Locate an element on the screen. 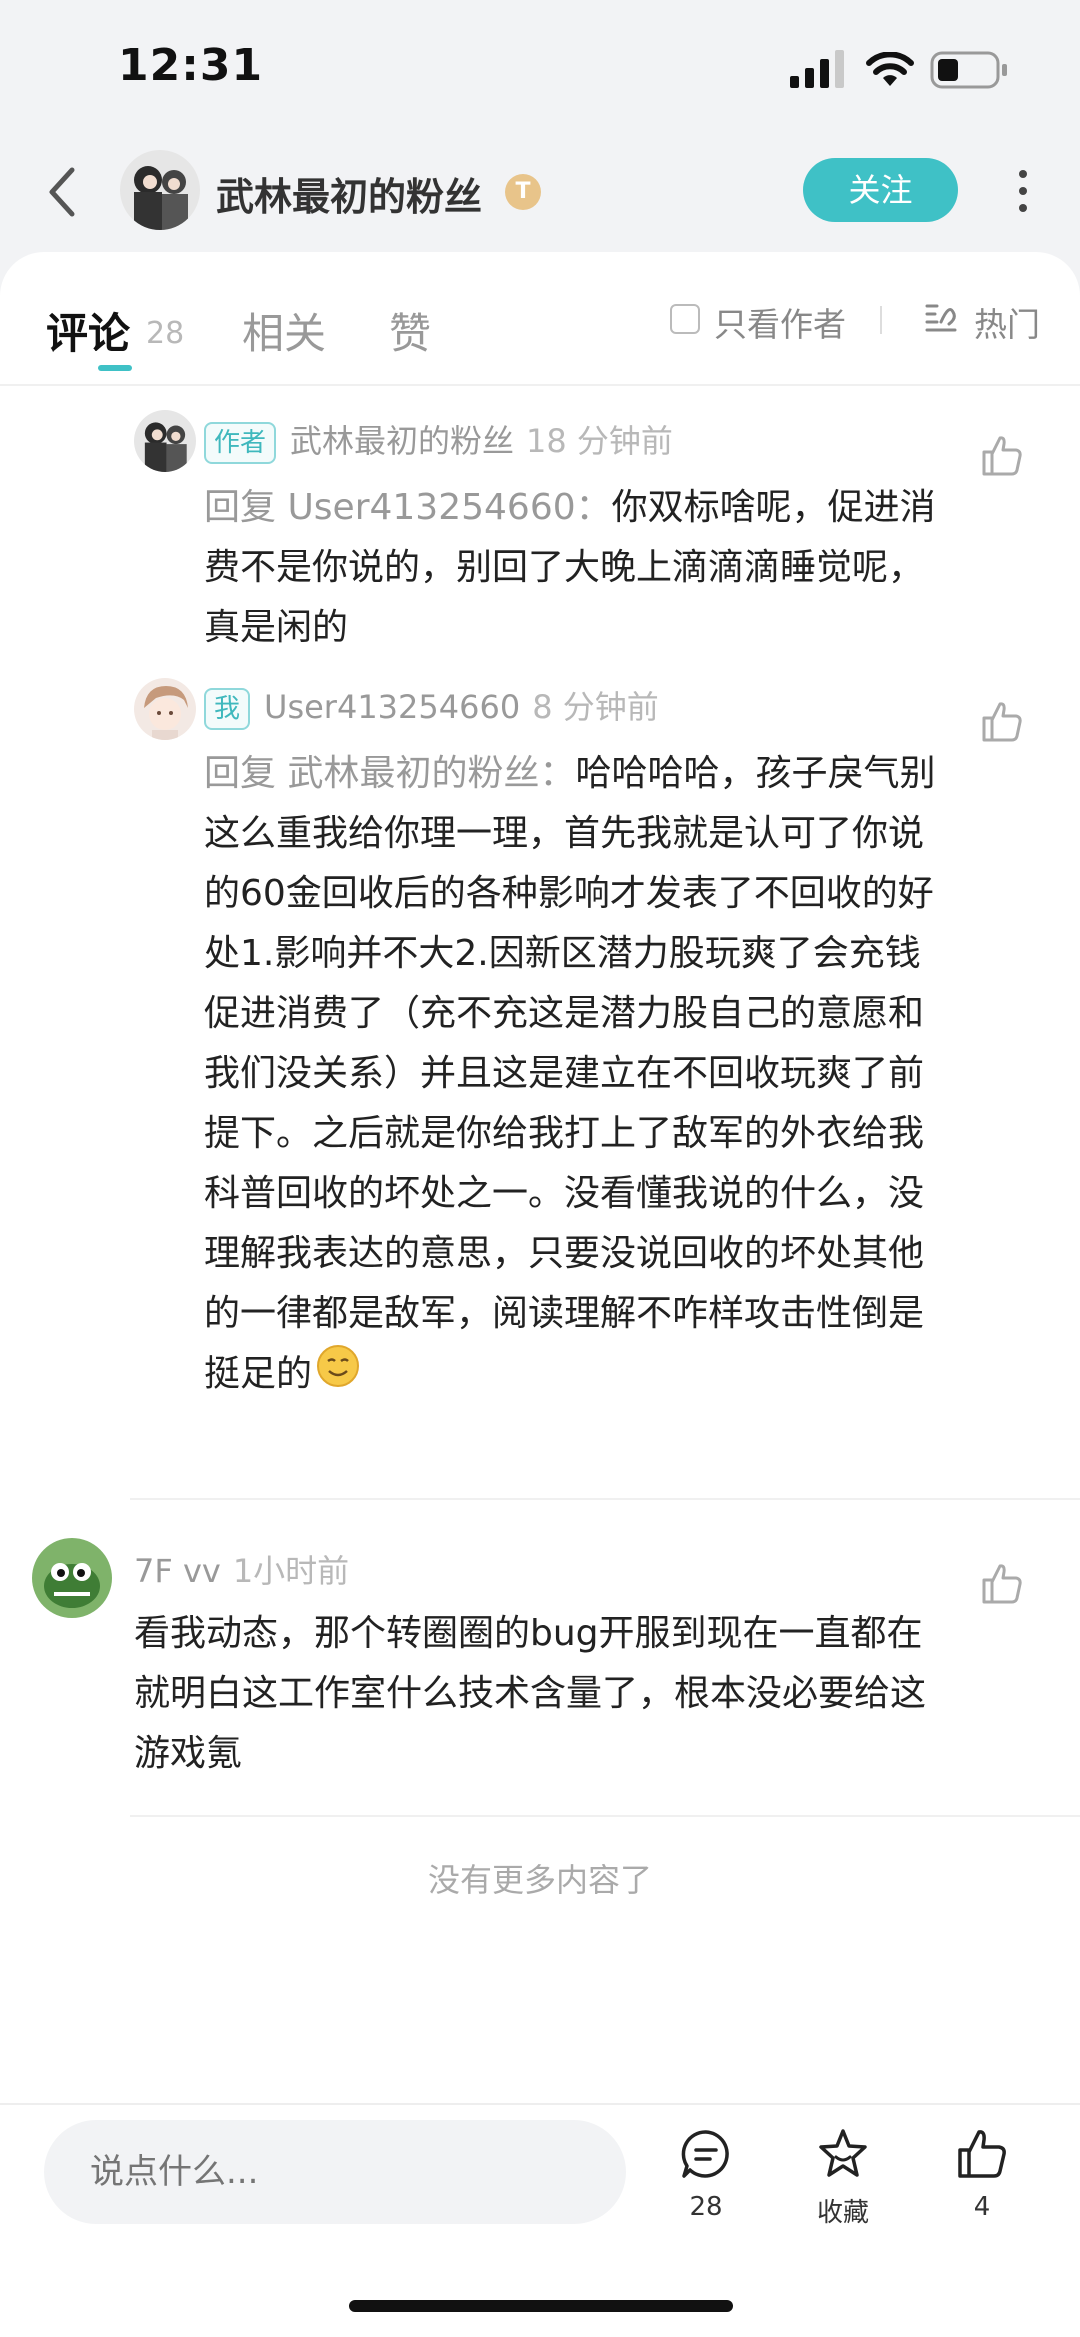 This screenshot has height=2337, width=1080. battery-icon is located at coordinates (968, 70).